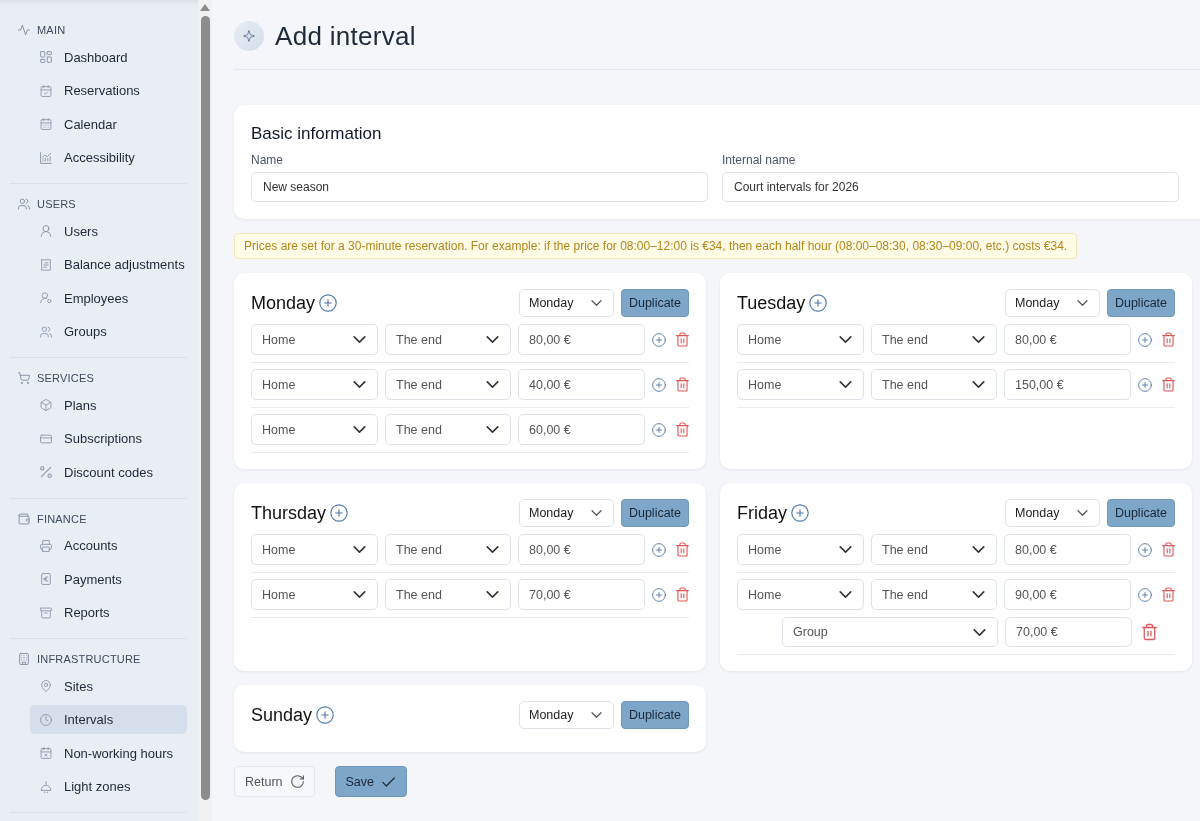 The image size is (1200, 821). Describe the element at coordinates (46, 438) in the screenshot. I see `credit-card-icon` at that location.